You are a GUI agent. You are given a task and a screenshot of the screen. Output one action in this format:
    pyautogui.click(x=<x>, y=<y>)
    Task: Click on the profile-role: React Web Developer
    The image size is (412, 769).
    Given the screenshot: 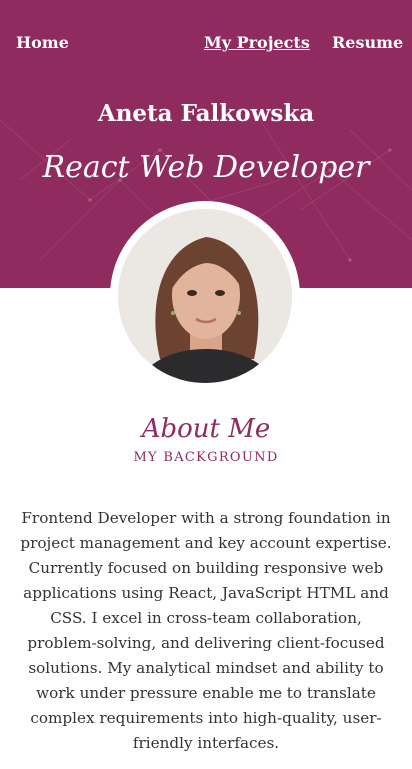 What is the action you would take?
    pyautogui.click(x=206, y=167)
    